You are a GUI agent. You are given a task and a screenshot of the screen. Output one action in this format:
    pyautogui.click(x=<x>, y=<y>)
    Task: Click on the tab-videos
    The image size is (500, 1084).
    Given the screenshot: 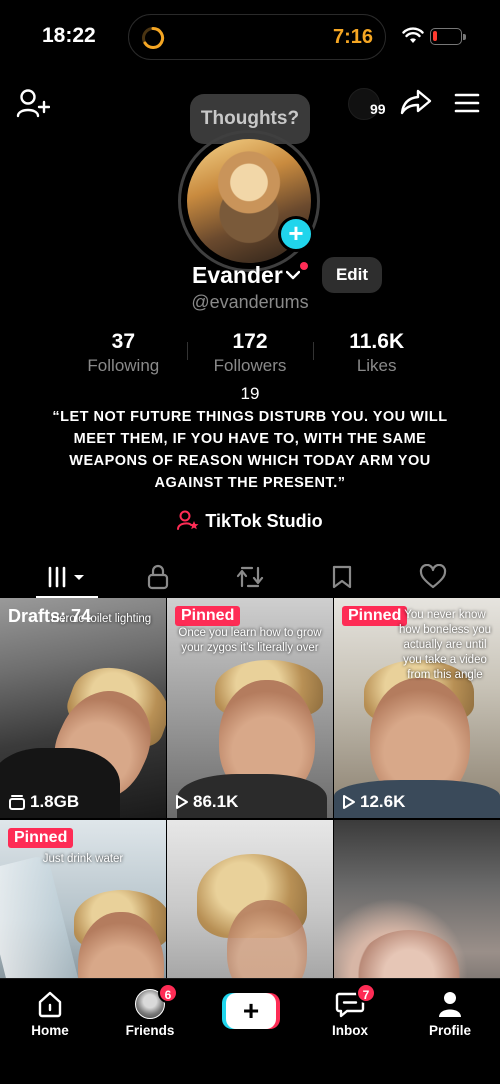 What is the action you would take?
    pyautogui.click(x=67, y=577)
    